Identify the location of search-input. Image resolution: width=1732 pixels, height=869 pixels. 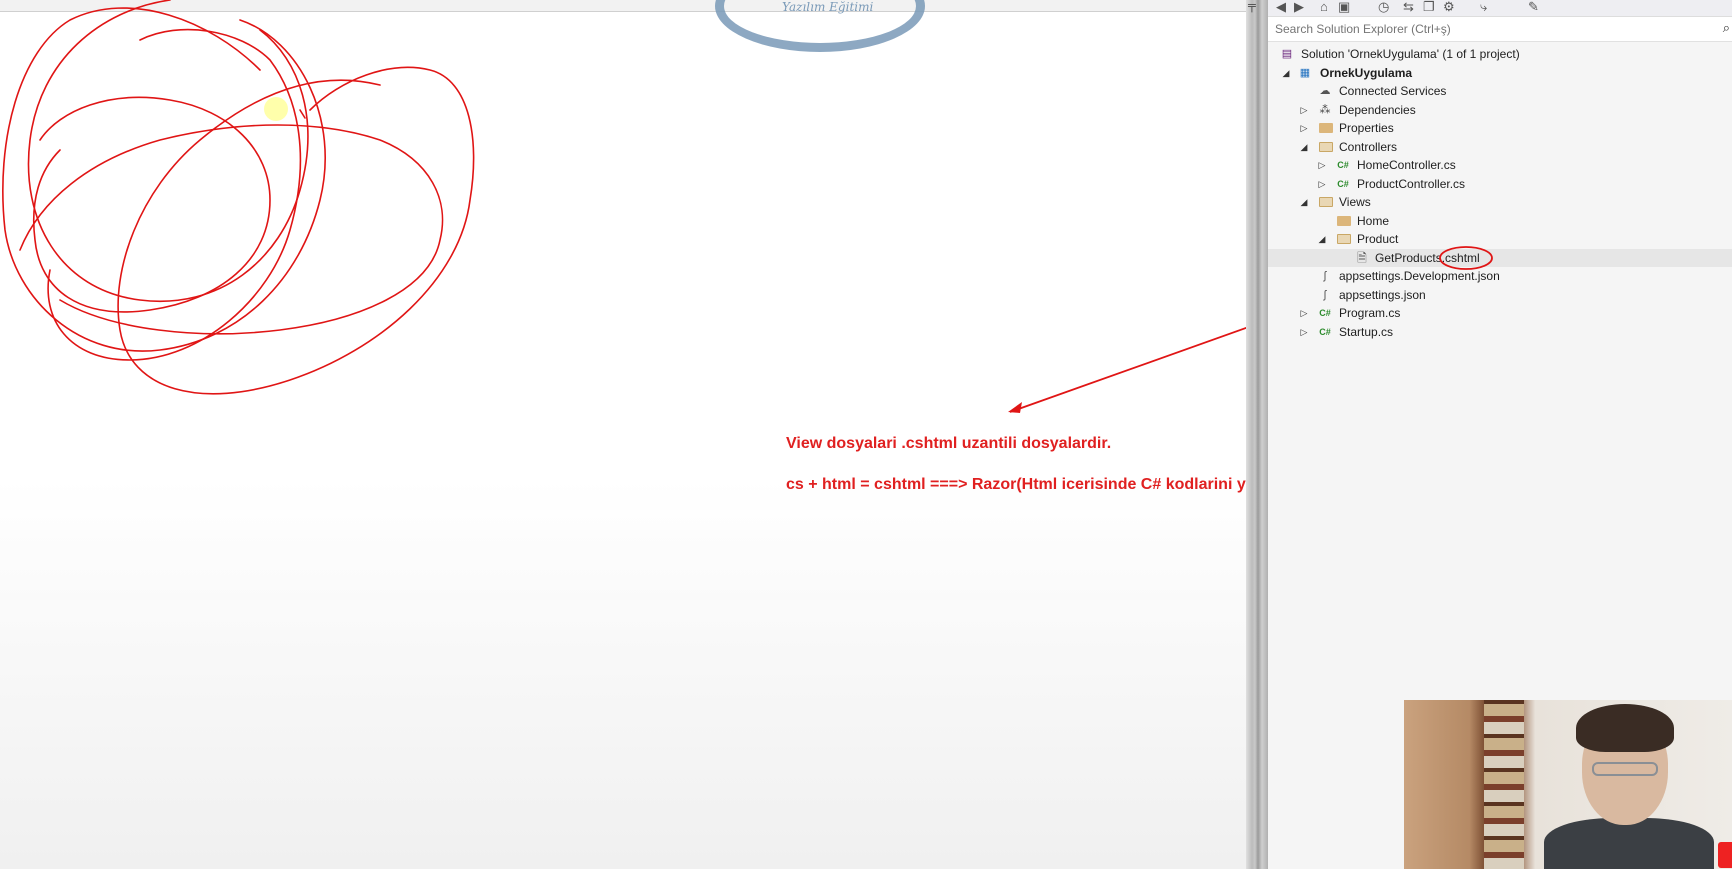
(1485, 29).